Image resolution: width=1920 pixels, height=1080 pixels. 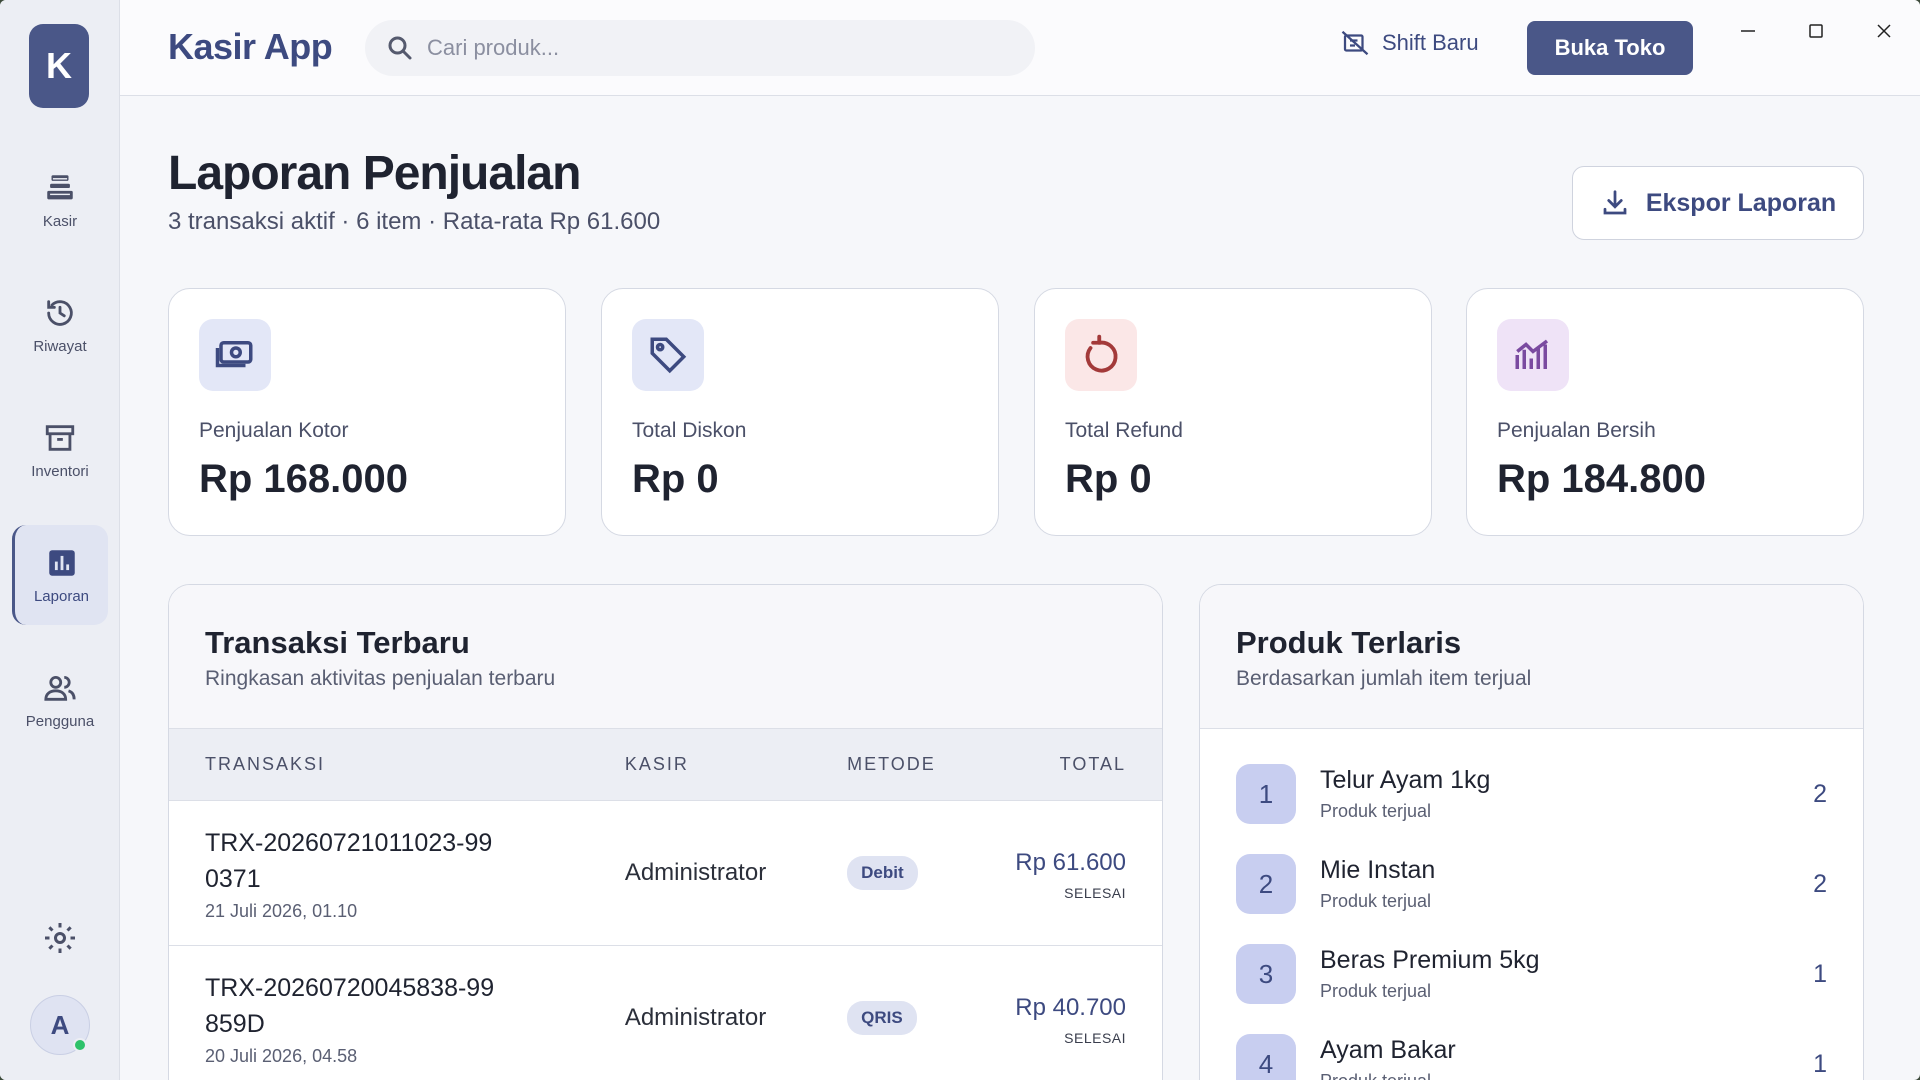 I want to click on sidebar-item-label: Riwayat, so click(x=60, y=346).